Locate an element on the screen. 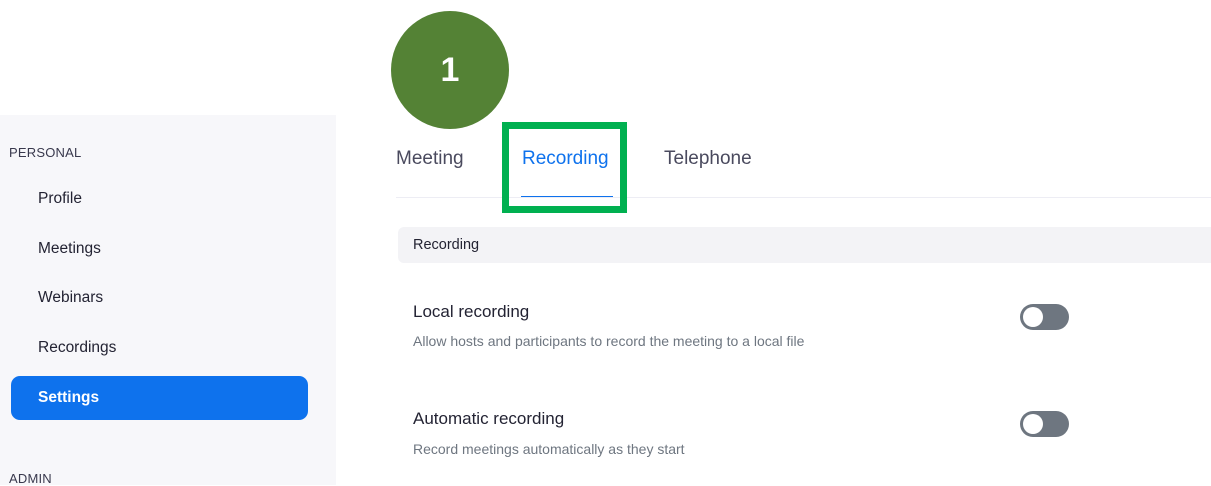  personal-section-label: PERSONAL is located at coordinates (45, 152).